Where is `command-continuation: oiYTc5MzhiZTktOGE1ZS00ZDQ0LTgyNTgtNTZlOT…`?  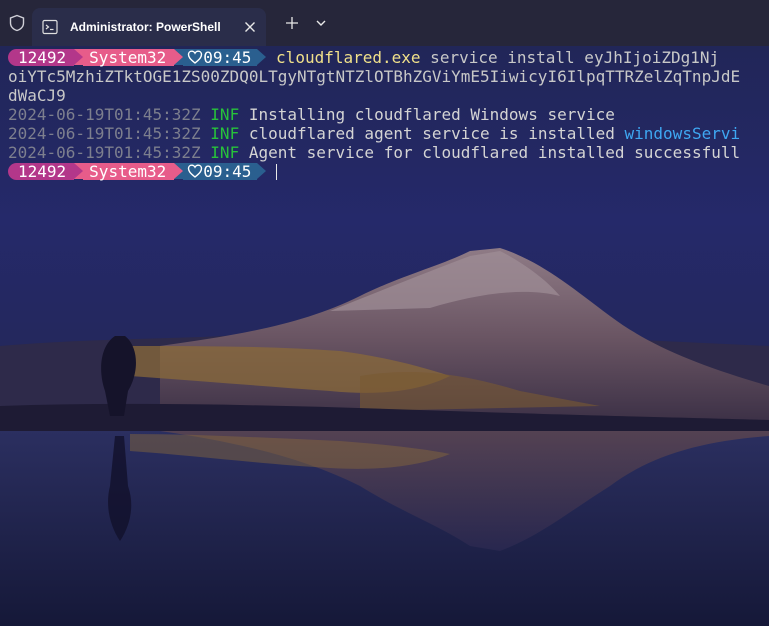
command-continuation: oiYTc5MzhiZTktOGE1ZS00ZDQ0LTgyNTgtNTZlOT… is located at coordinates (388, 76).